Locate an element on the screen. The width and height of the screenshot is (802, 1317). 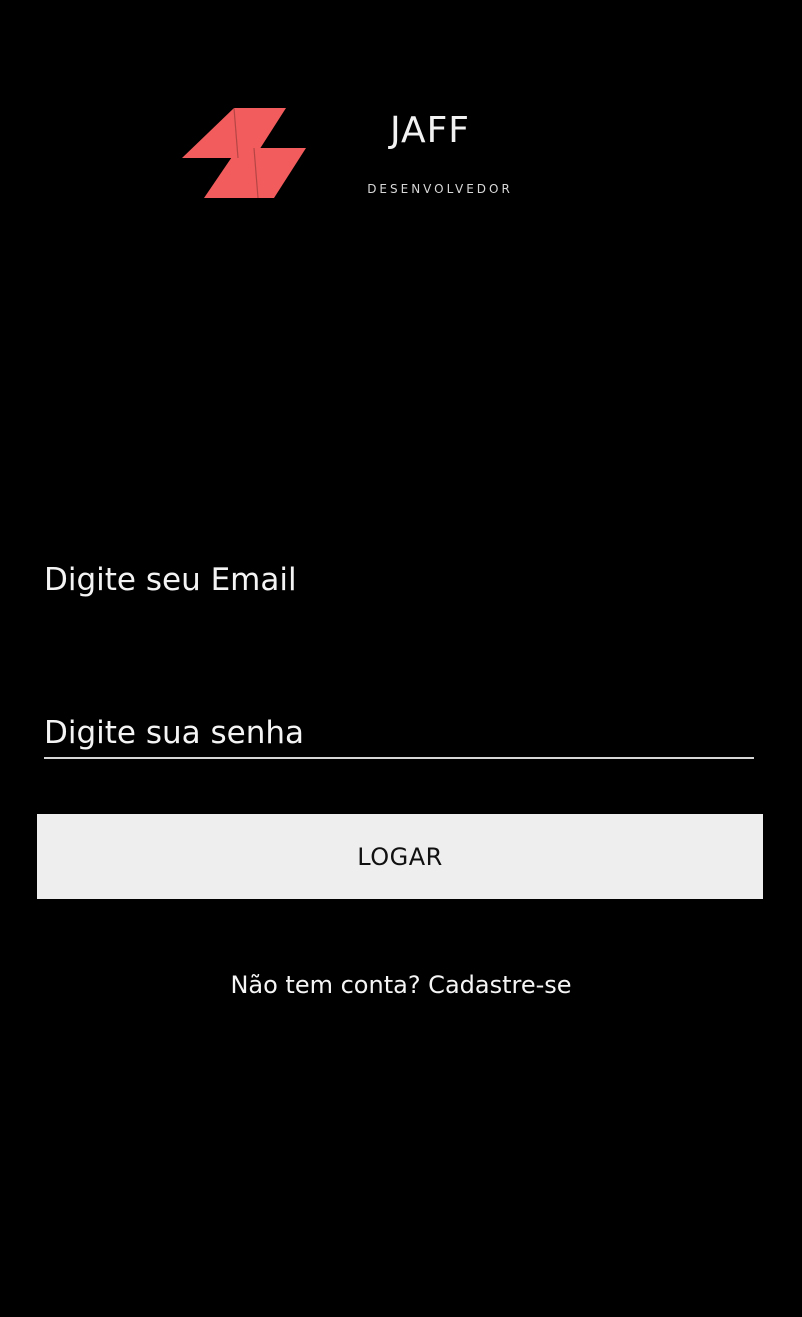
brand-logo is located at coordinates (244, 153).